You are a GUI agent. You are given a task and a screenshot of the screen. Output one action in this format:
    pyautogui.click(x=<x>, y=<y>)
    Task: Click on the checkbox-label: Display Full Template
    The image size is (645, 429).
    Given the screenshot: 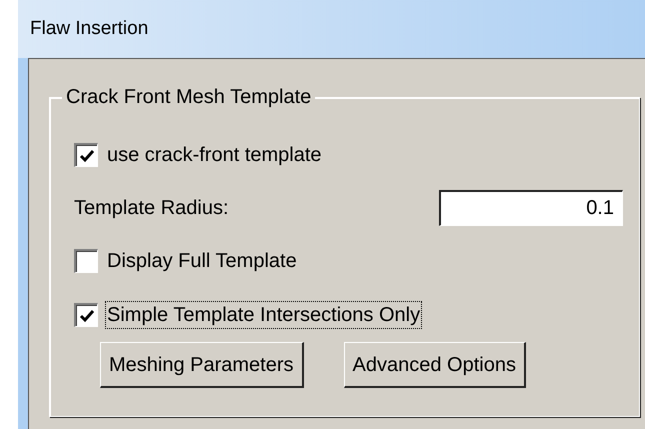 What is the action you would take?
    pyautogui.click(x=202, y=261)
    